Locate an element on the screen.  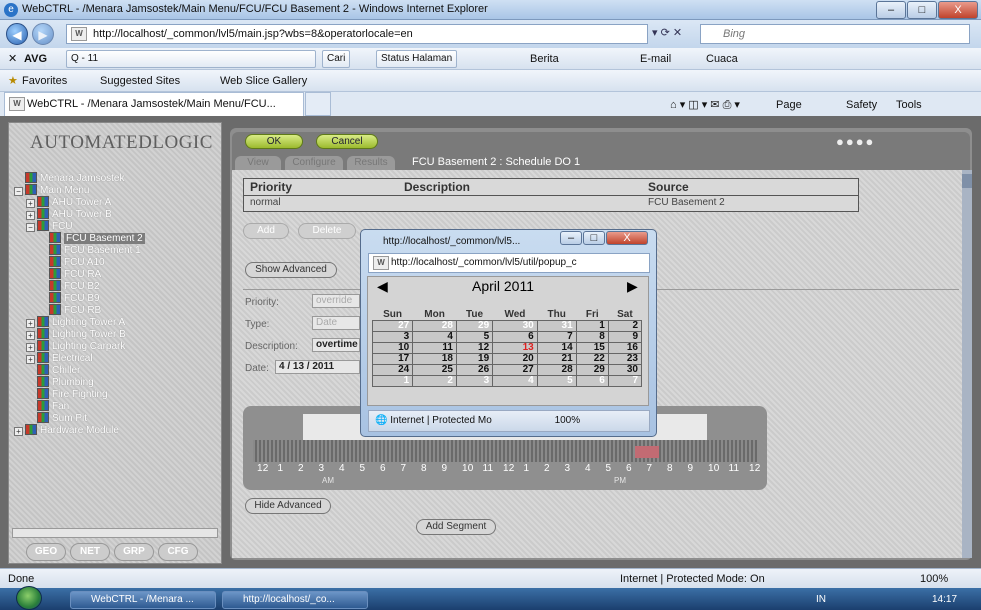
calendar-day: 8 is located at coordinates (592, 337).